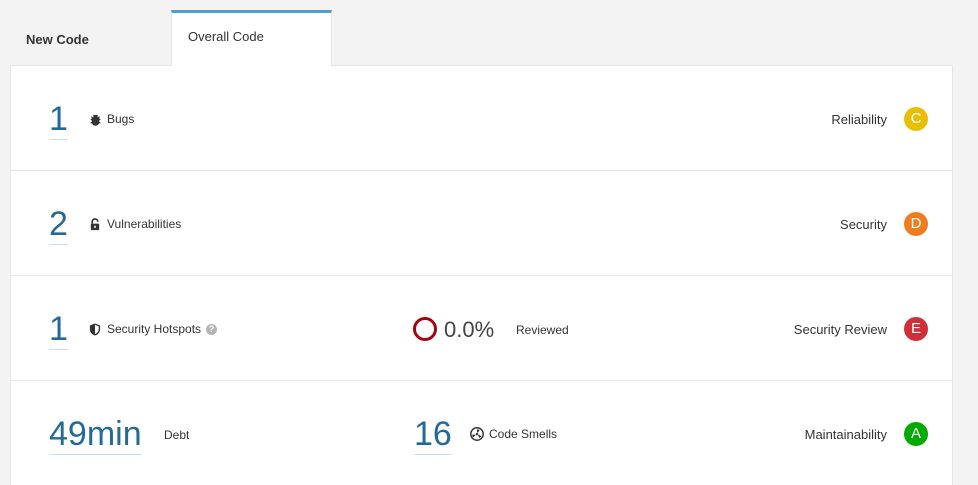 The image size is (978, 485). I want to click on debt-metric: Debt, so click(176, 435).